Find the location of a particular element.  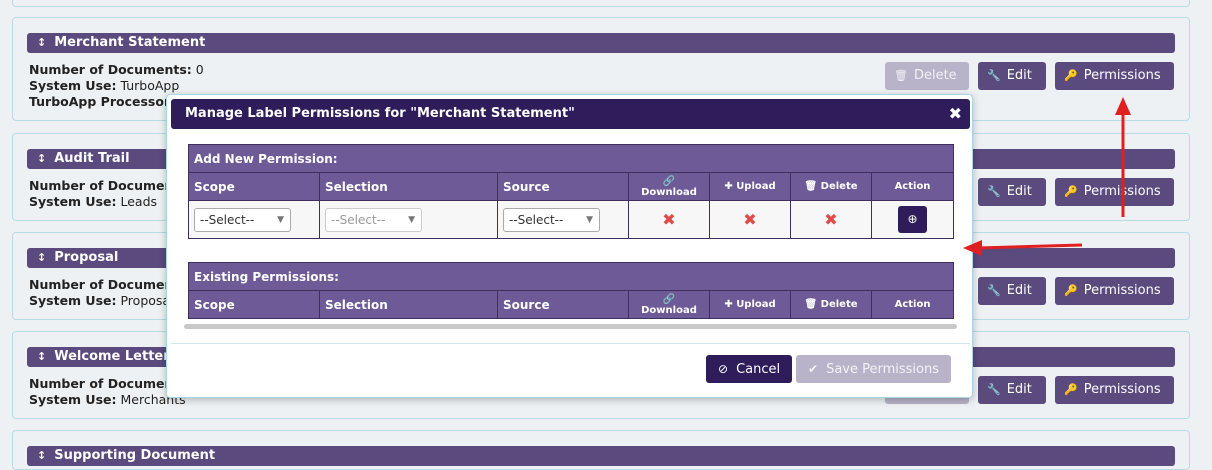

source-select: --Select-- ▼ is located at coordinates (551, 219).